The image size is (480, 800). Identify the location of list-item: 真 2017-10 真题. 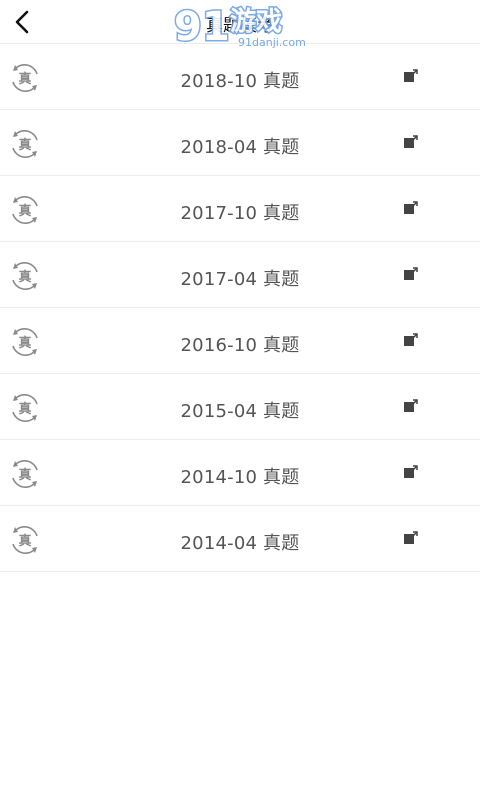
(240, 209).